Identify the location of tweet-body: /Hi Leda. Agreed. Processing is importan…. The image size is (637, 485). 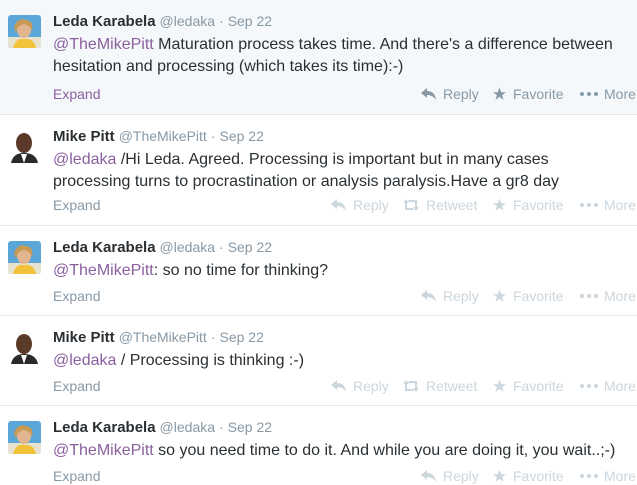
(306, 170).